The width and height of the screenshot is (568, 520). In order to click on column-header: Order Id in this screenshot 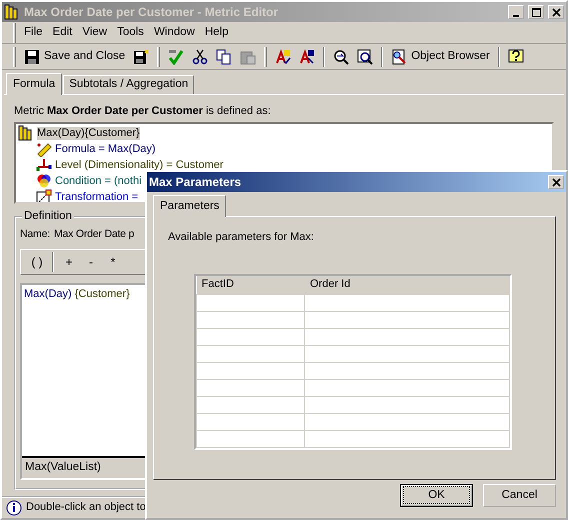, I will do `click(407, 285)`.